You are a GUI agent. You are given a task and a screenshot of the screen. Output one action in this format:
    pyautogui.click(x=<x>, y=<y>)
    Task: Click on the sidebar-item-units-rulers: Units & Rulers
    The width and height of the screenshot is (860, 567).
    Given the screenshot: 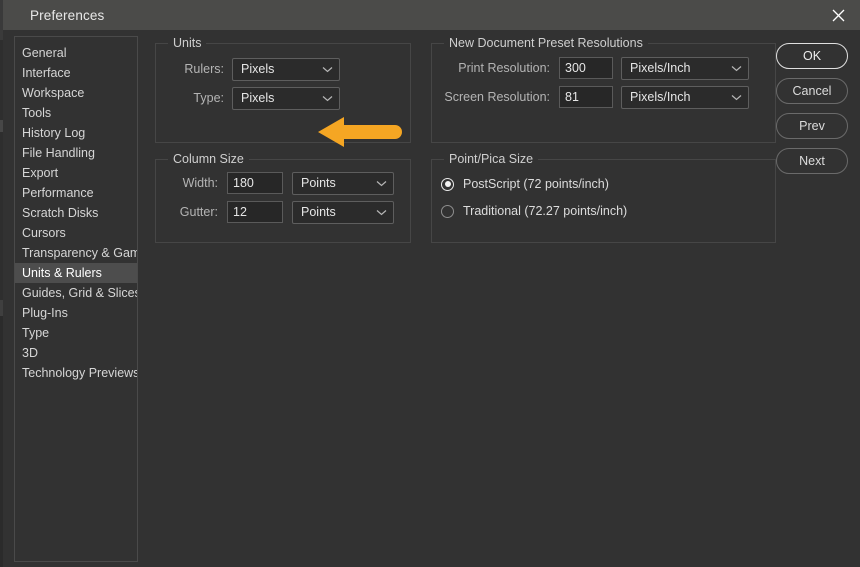 What is the action you would take?
    pyautogui.click(x=76, y=273)
    